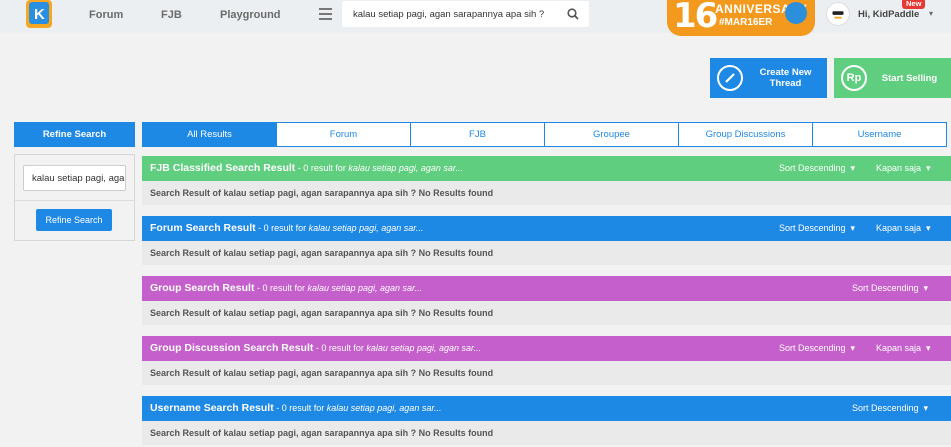 The height and width of the screenshot is (447, 951). What do you see at coordinates (250, 15) in the screenshot?
I see `nav-playground-link: Playground` at bounding box center [250, 15].